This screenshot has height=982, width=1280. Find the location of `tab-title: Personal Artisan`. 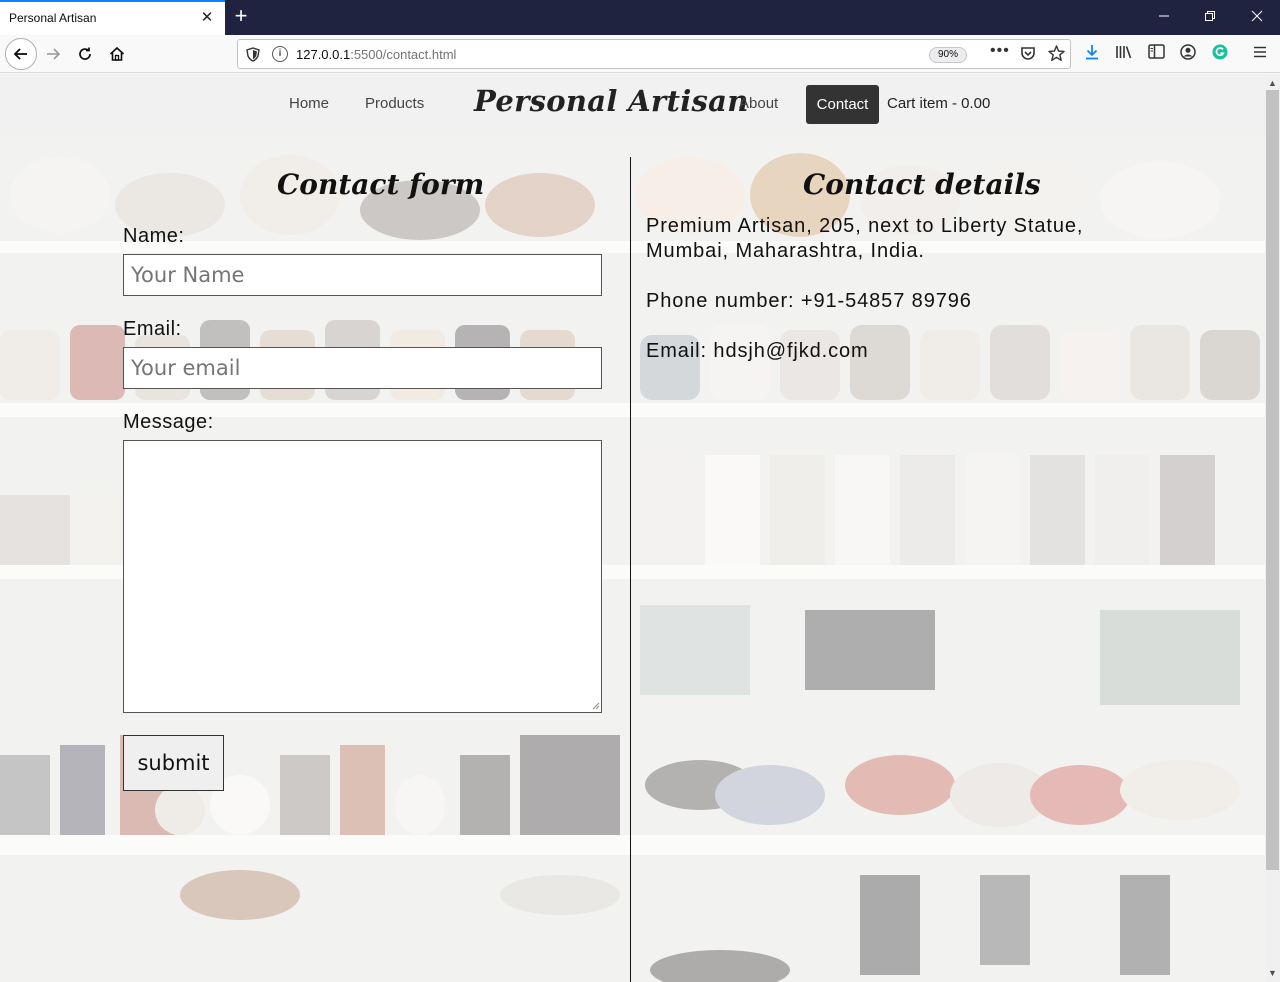

tab-title: Personal Artisan is located at coordinates (53, 18).